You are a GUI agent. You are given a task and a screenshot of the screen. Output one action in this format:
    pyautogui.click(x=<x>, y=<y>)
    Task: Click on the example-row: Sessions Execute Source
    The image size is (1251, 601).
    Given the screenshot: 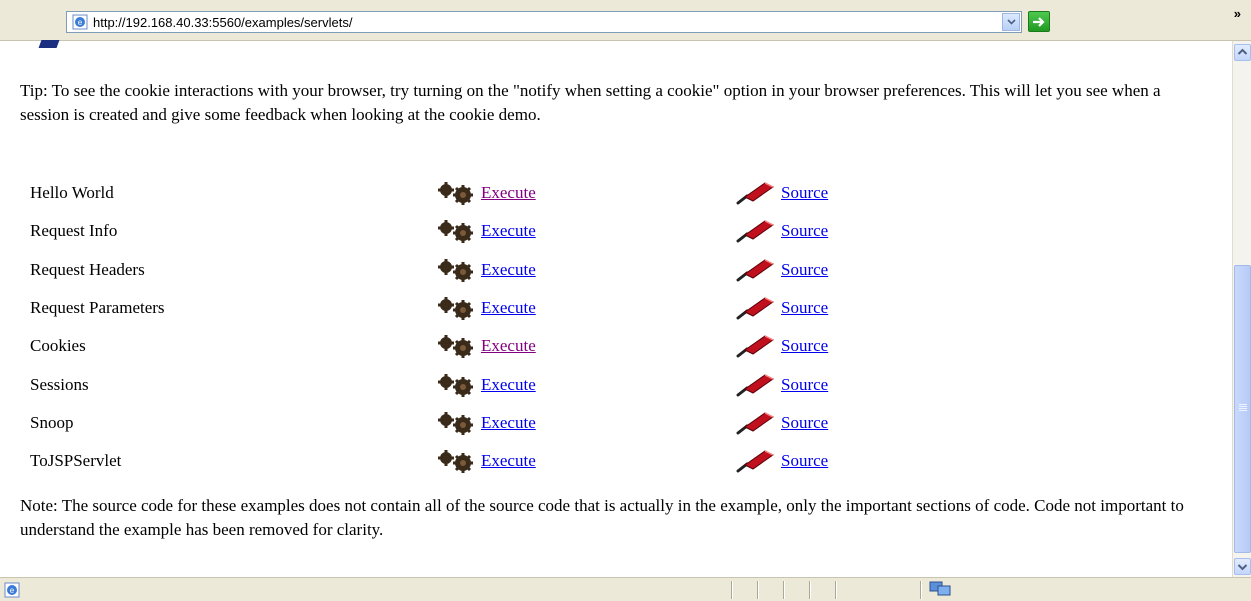 What is the action you would take?
    pyautogui.click(x=550, y=388)
    